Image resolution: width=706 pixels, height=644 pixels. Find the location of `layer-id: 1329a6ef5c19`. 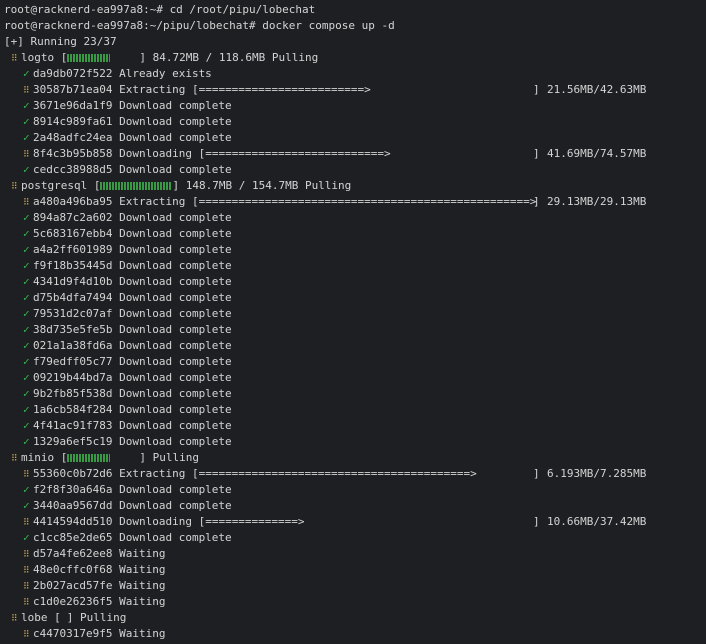

layer-id: 1329a6ef5c19 is located at coordinates (76, 441).